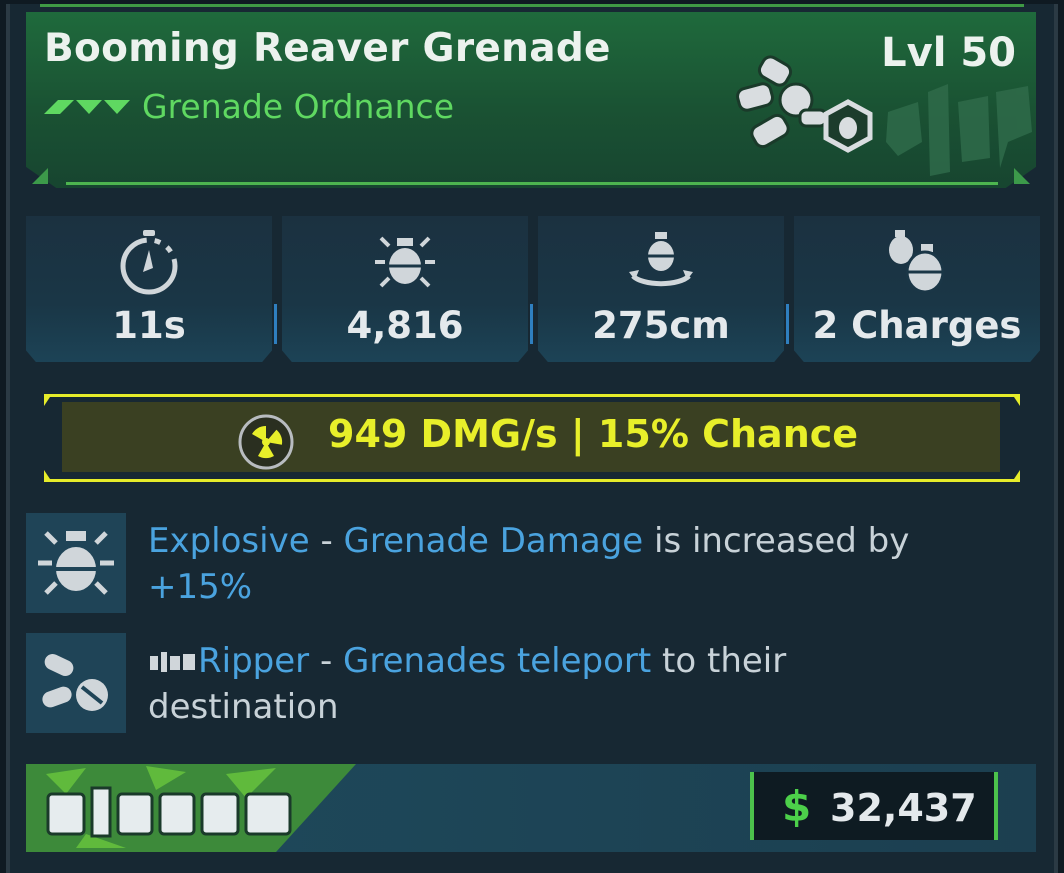 This screenshot has width=1064, height=873. What do you see at coordinates (776, 541) in the screenshot?
I see `perk-description: is increased by` at bounding box center [776, 541].